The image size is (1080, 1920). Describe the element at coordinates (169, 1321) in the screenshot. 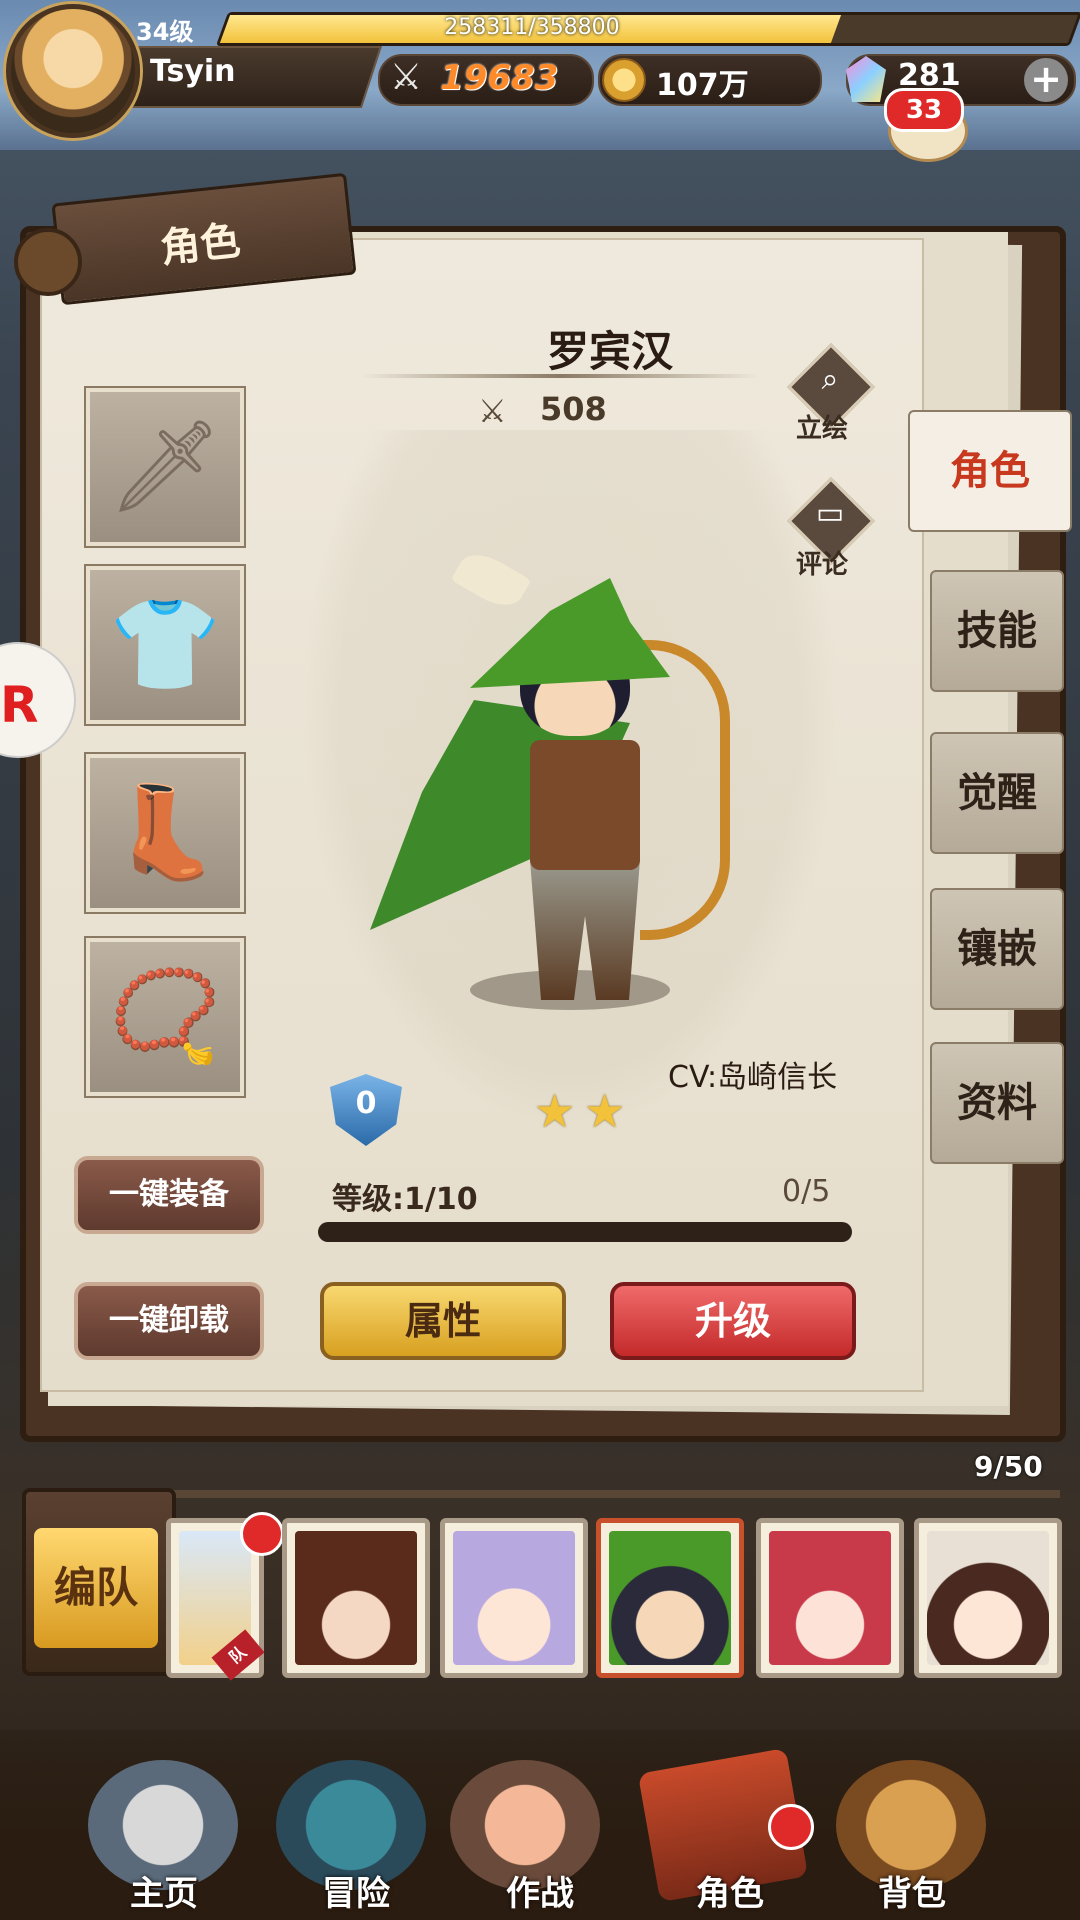

I see `unequip-all-button: 一键卸载` at that location.